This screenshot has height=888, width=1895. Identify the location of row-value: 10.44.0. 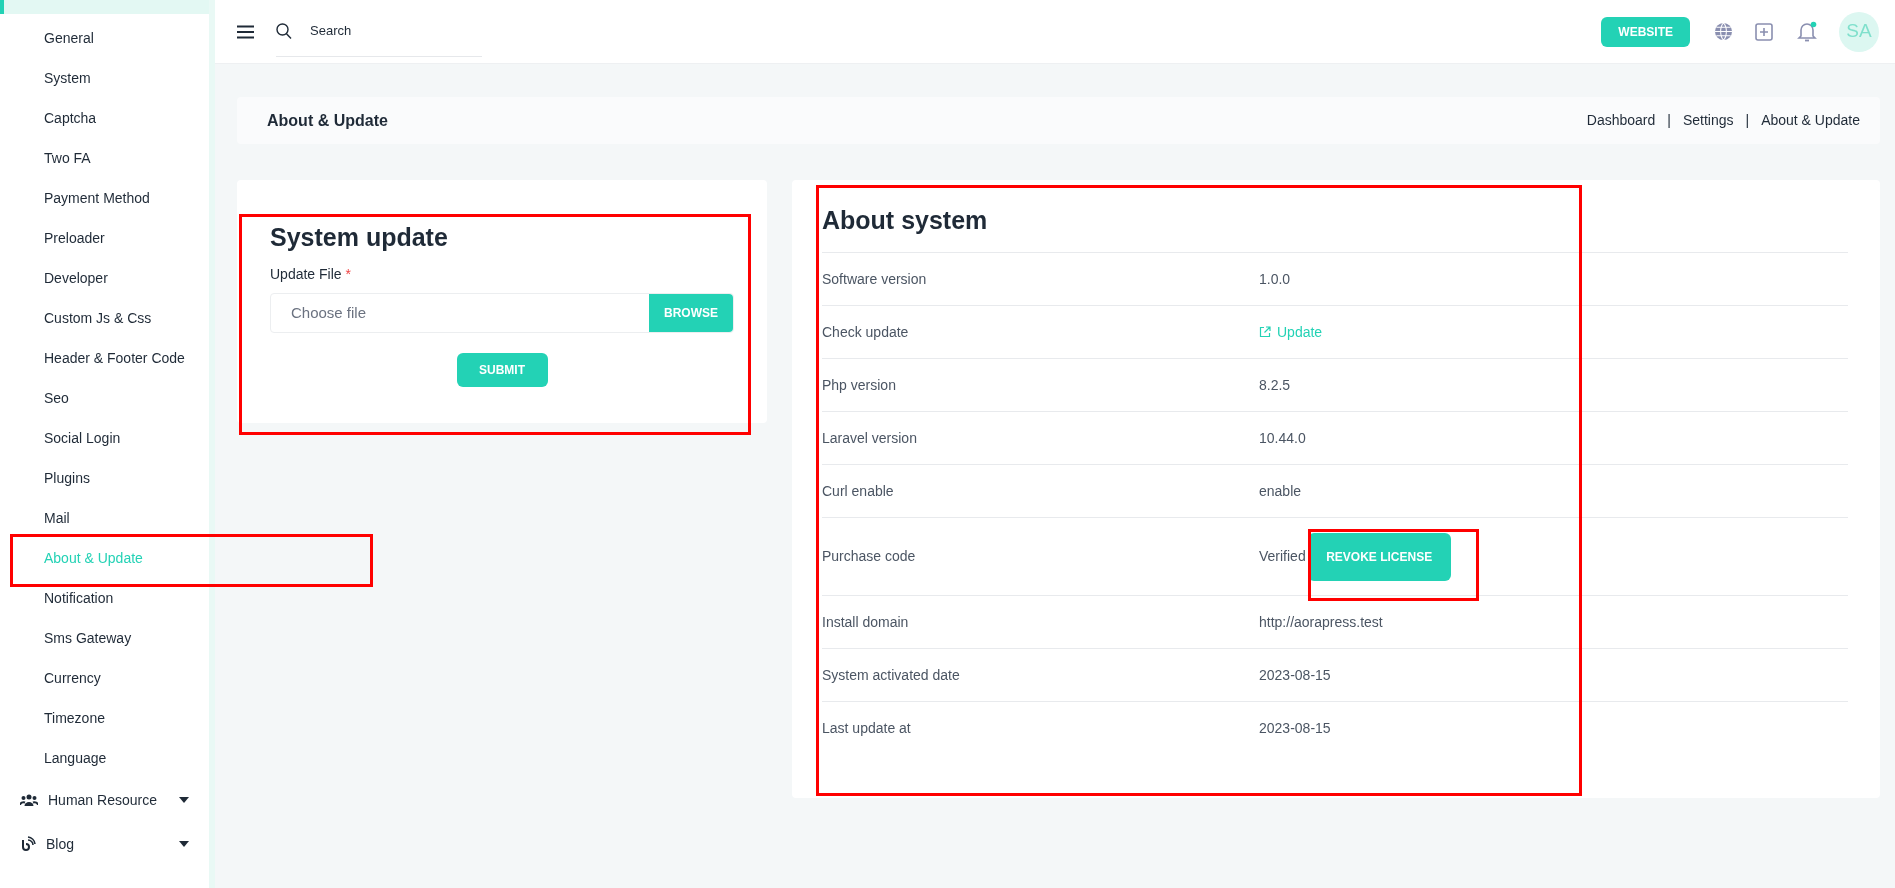
(1282, 438).